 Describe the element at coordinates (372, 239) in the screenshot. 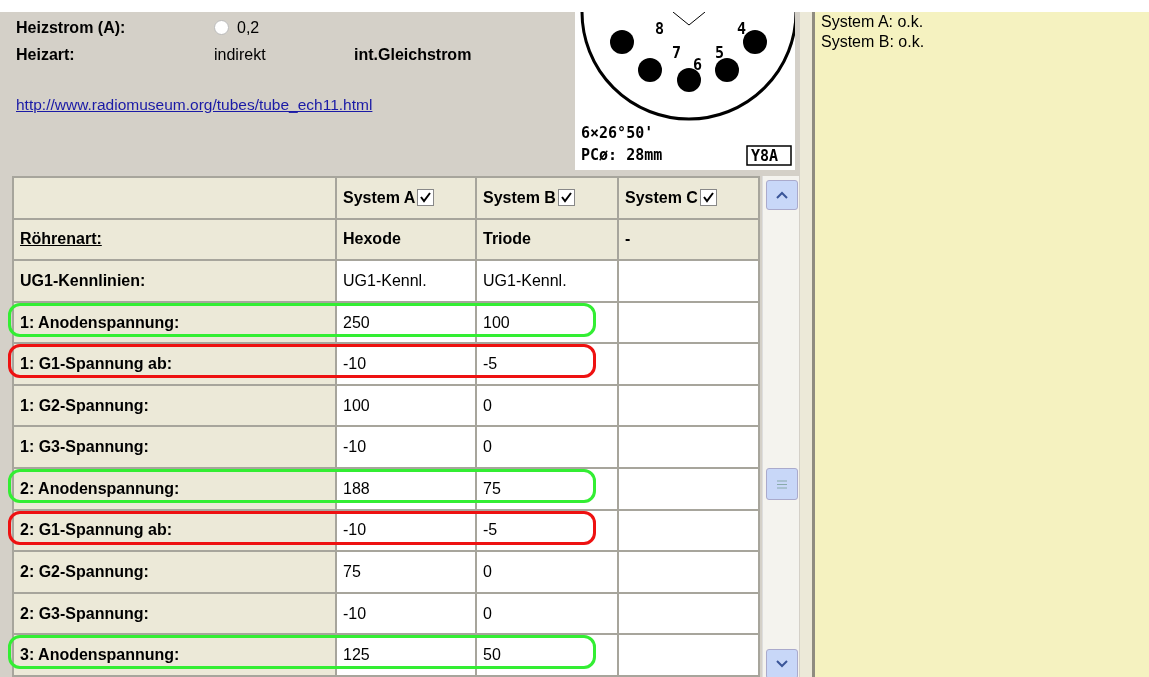

I see `table-cell: Hexode` at that location.